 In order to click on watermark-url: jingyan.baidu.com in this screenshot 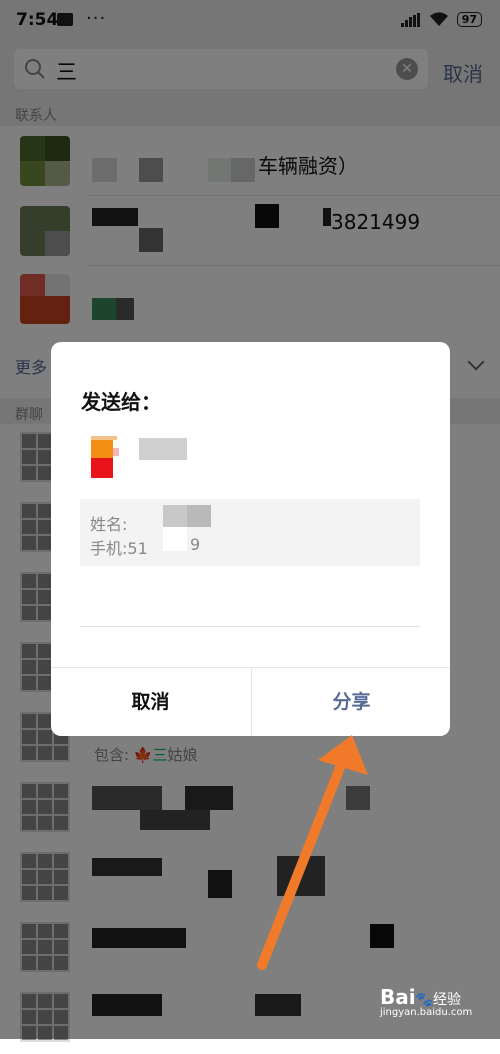, I will do `click(426, 1012)`.